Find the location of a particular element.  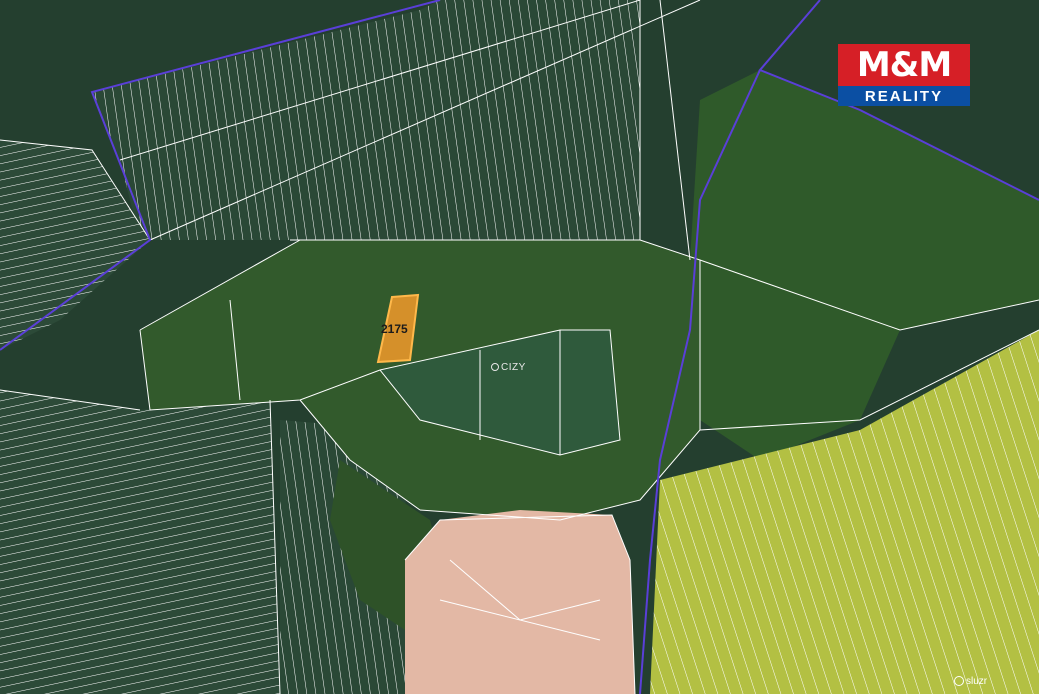

brand-logo: M&M REALITY is located at coordinates (904, 76).